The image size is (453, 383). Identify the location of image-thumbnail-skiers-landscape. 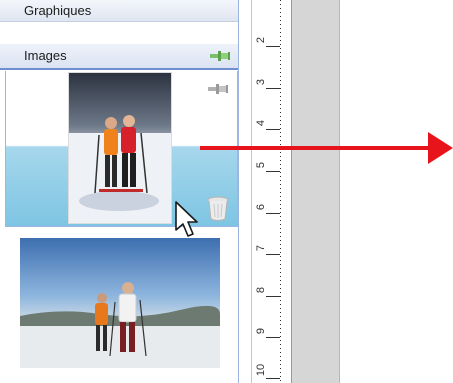
(120, 303).